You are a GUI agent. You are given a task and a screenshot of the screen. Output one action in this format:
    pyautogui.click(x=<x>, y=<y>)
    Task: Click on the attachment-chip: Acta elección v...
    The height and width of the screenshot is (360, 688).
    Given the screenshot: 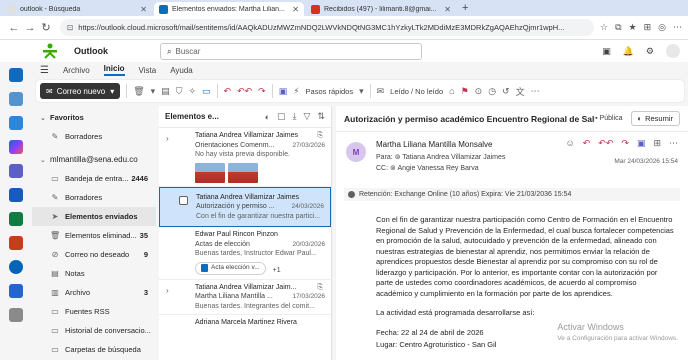 What is the action you would take?
    pyautogui.click(x=230, y=268)
    